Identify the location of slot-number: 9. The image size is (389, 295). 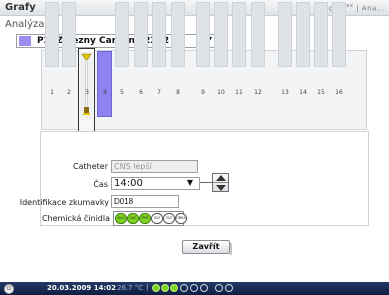
(203, 92).